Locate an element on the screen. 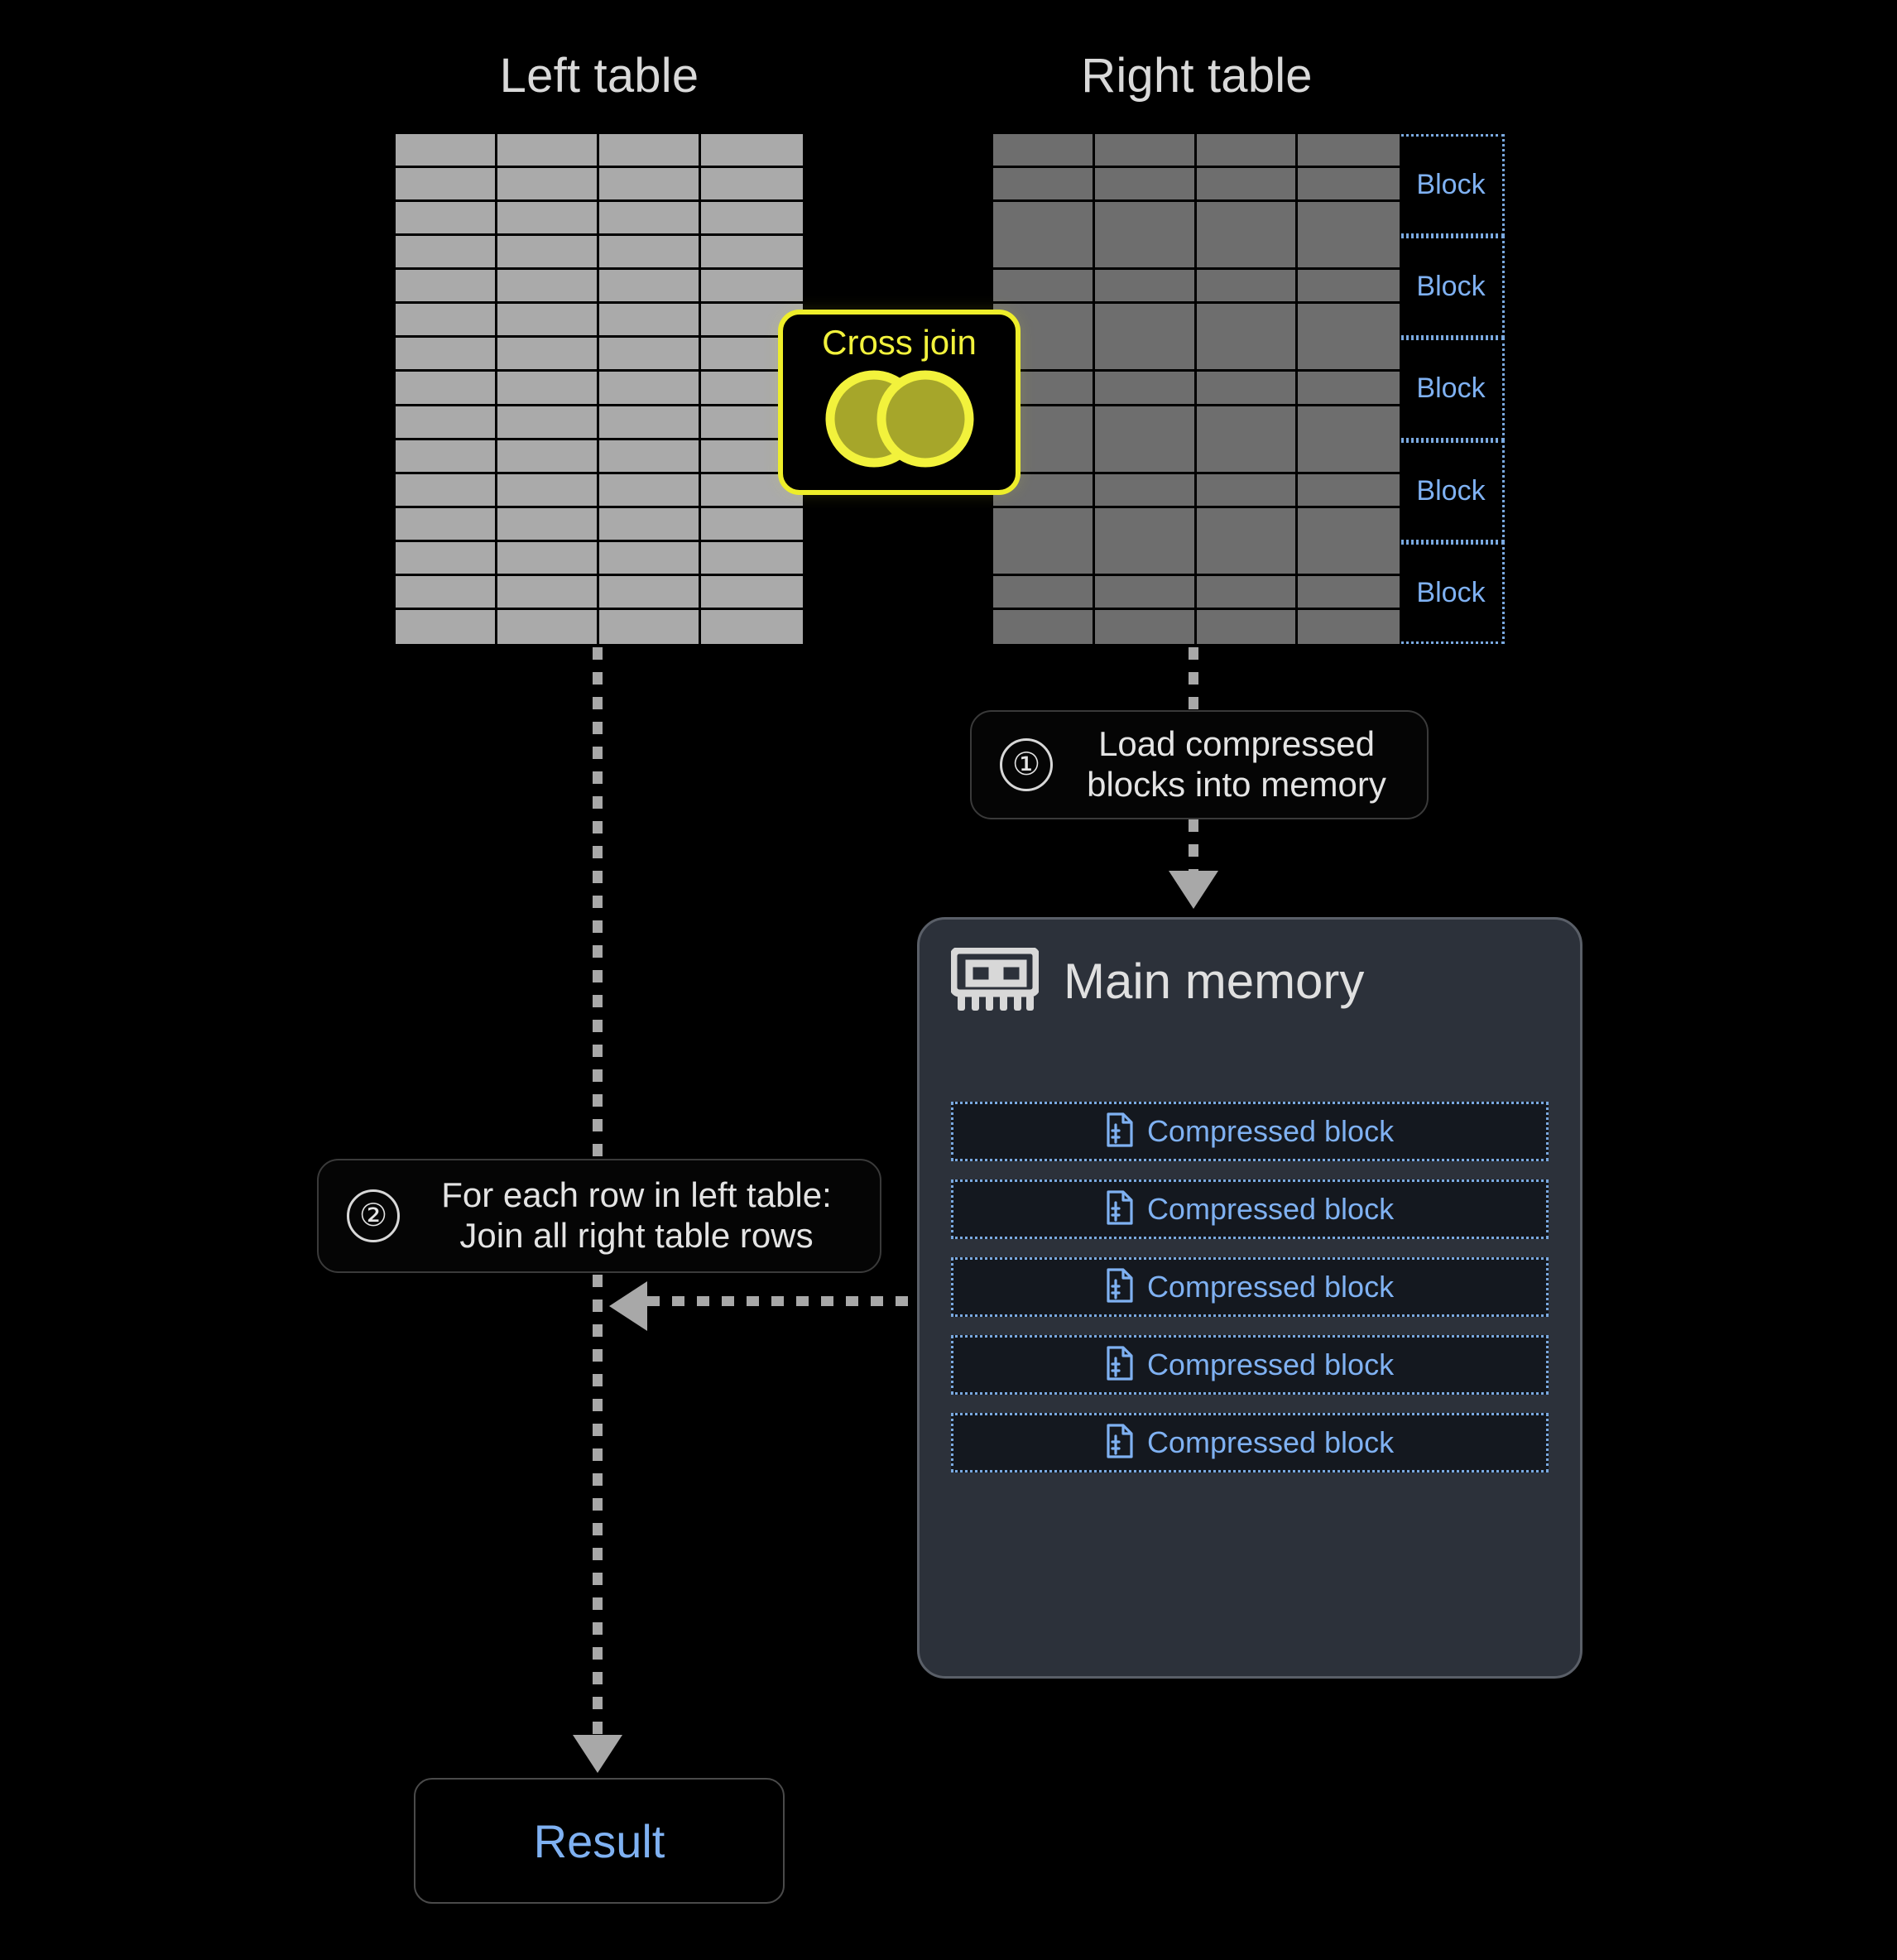 The width and height of the screenshot is (1897, 1960). left-table-title: Left table is located at coordinates (599, 76).